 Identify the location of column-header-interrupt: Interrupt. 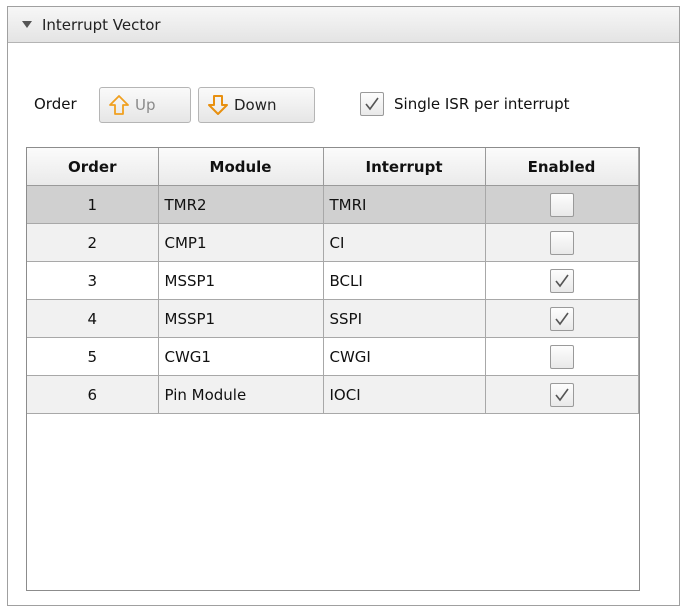
(404, 167).